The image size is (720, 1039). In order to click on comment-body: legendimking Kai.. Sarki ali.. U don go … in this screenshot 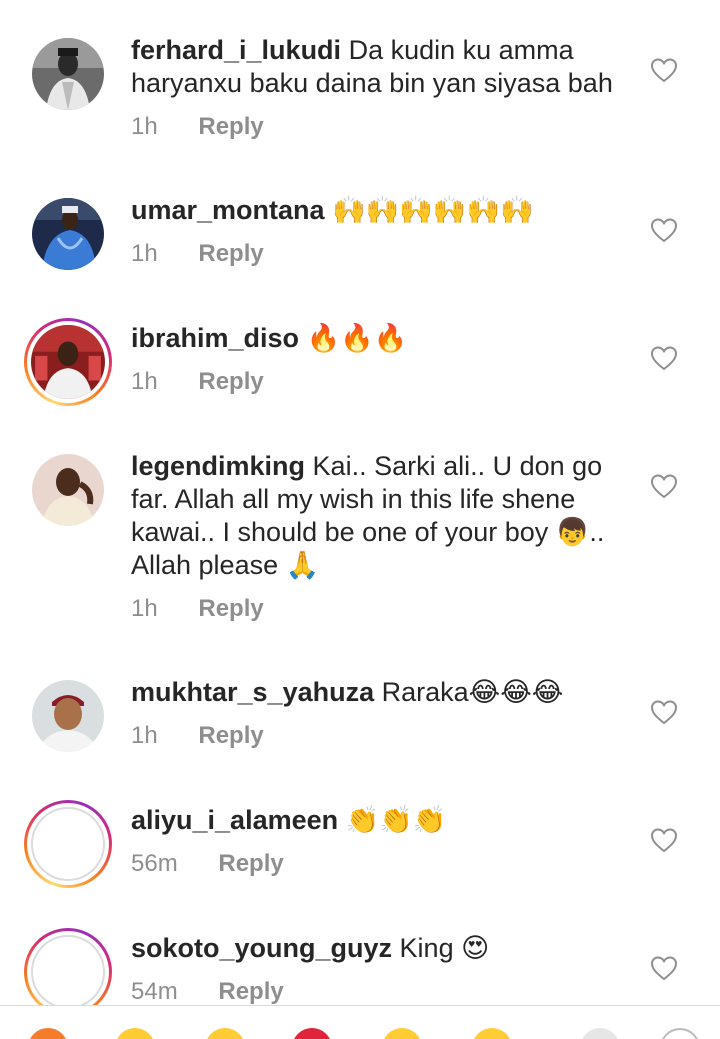, I will do `click(381, 516)`.